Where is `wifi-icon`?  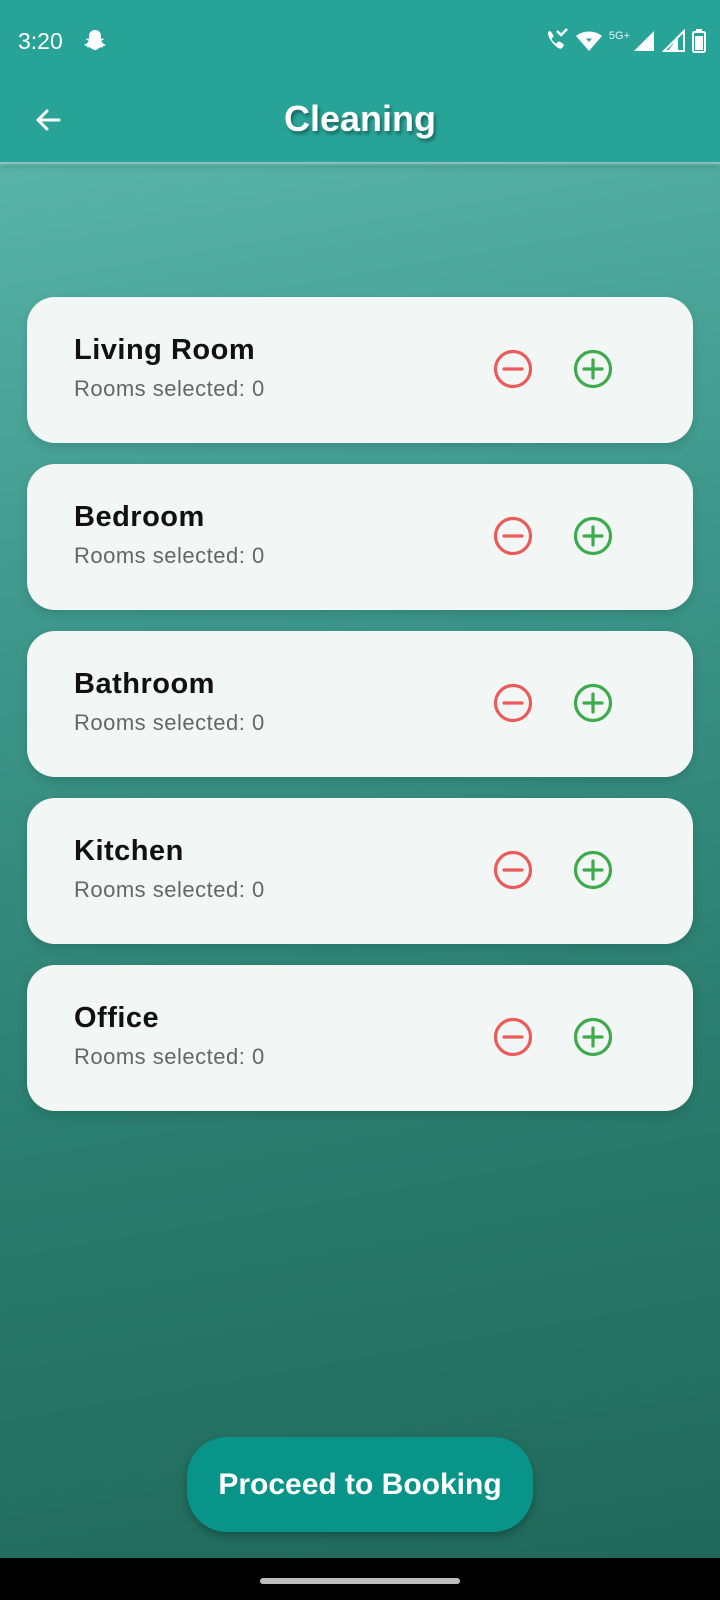
wifi-icon is located at coordinates (588, 41).